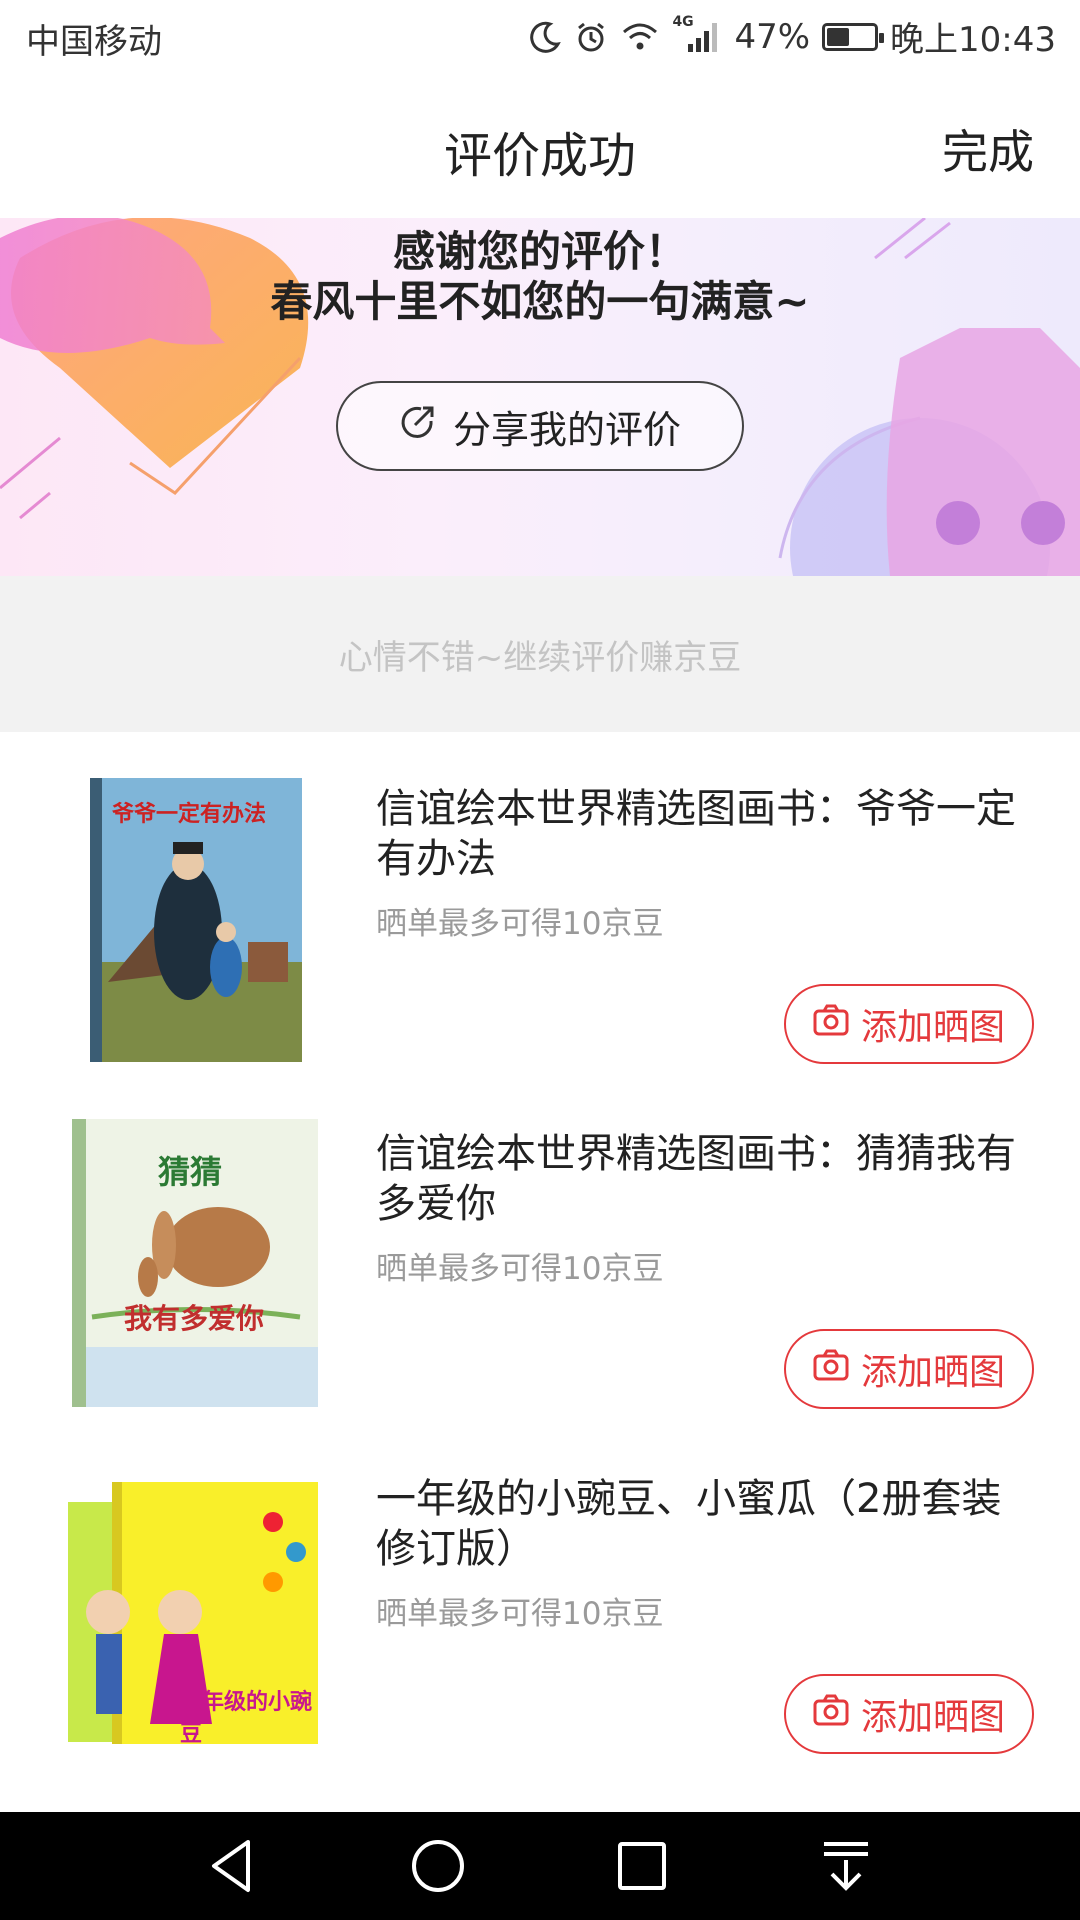  What do you see at coordinates (193, 918) in the screenshot?
I see `book-cover-image: 爷爷一定有办法` at bounding box center [193, 918].